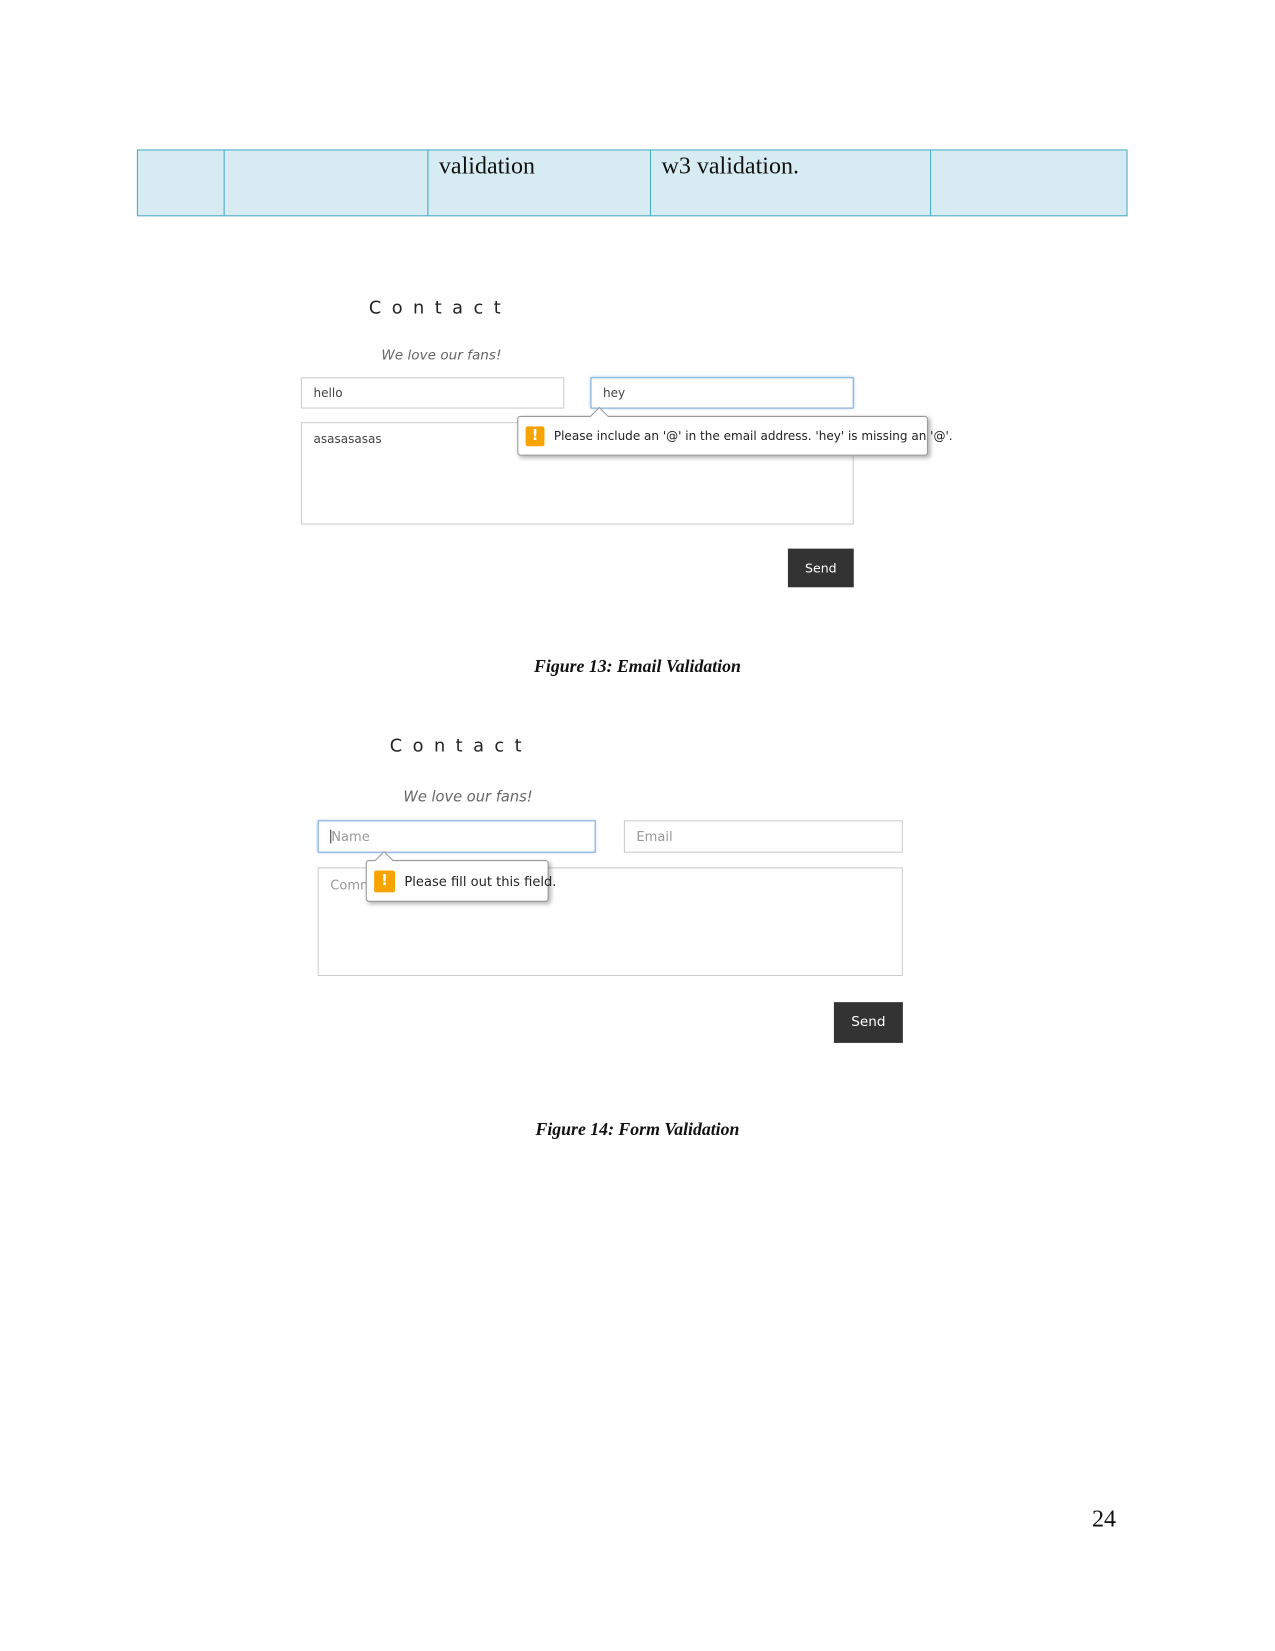 Image resolution: width=1275 pixels, height=1651 pixels. I want to click on figure-caption: Figure 14: Form Validation, so click(637, 1129).